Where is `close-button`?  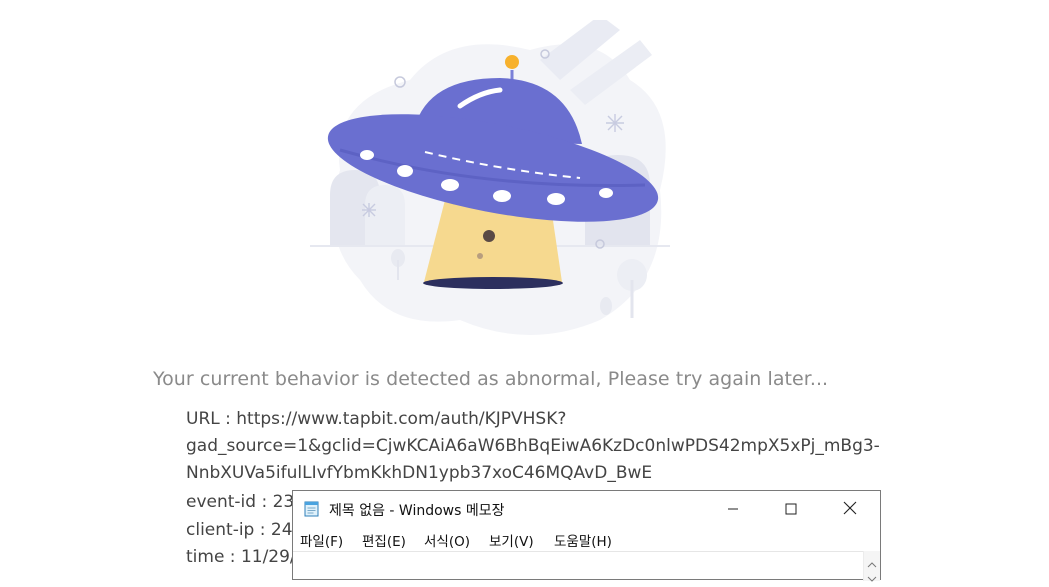
close-button is located at coordinates (850, 509).